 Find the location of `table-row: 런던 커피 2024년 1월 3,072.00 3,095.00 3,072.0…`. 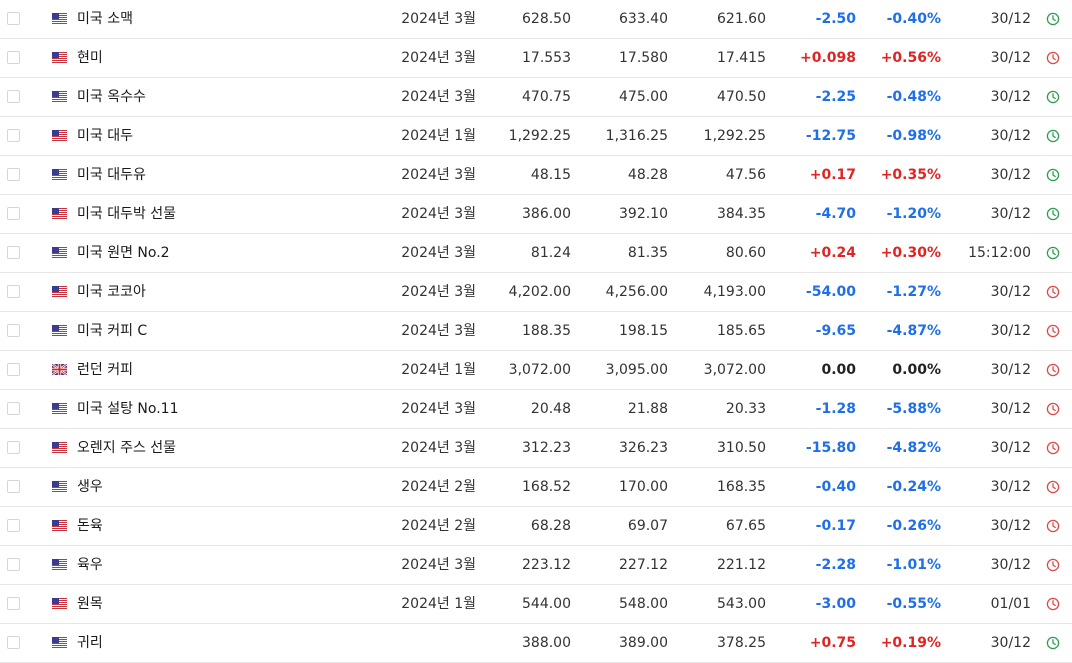

table-row: 런던 커피 2024년 1월 3,072.00 3,095.00 3,072.0… is located at coordinates (536, 370).